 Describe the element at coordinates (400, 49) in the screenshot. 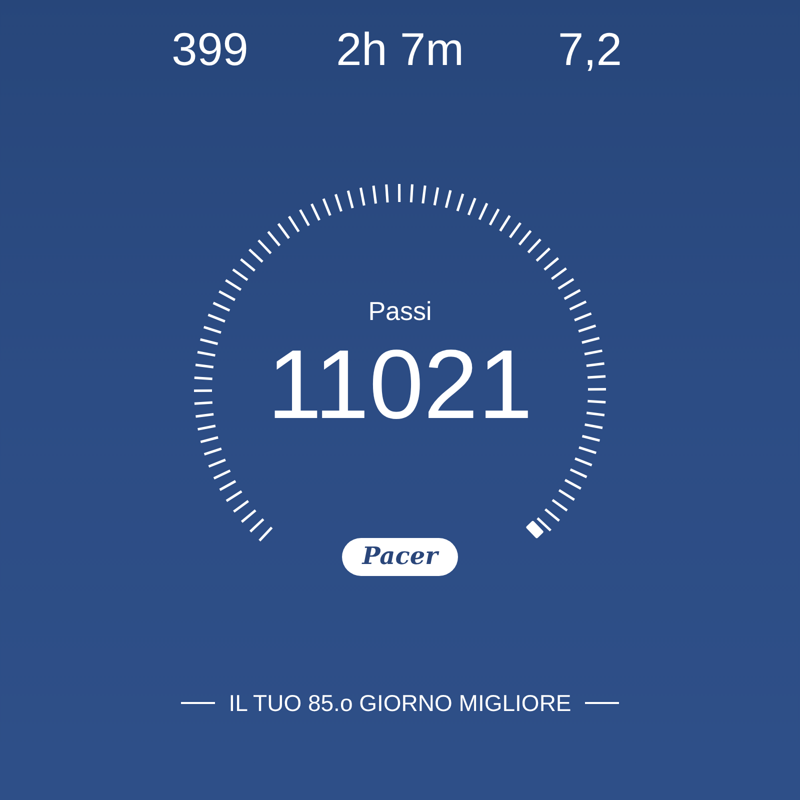

I see `stat-value: 2h 7m` at that location.